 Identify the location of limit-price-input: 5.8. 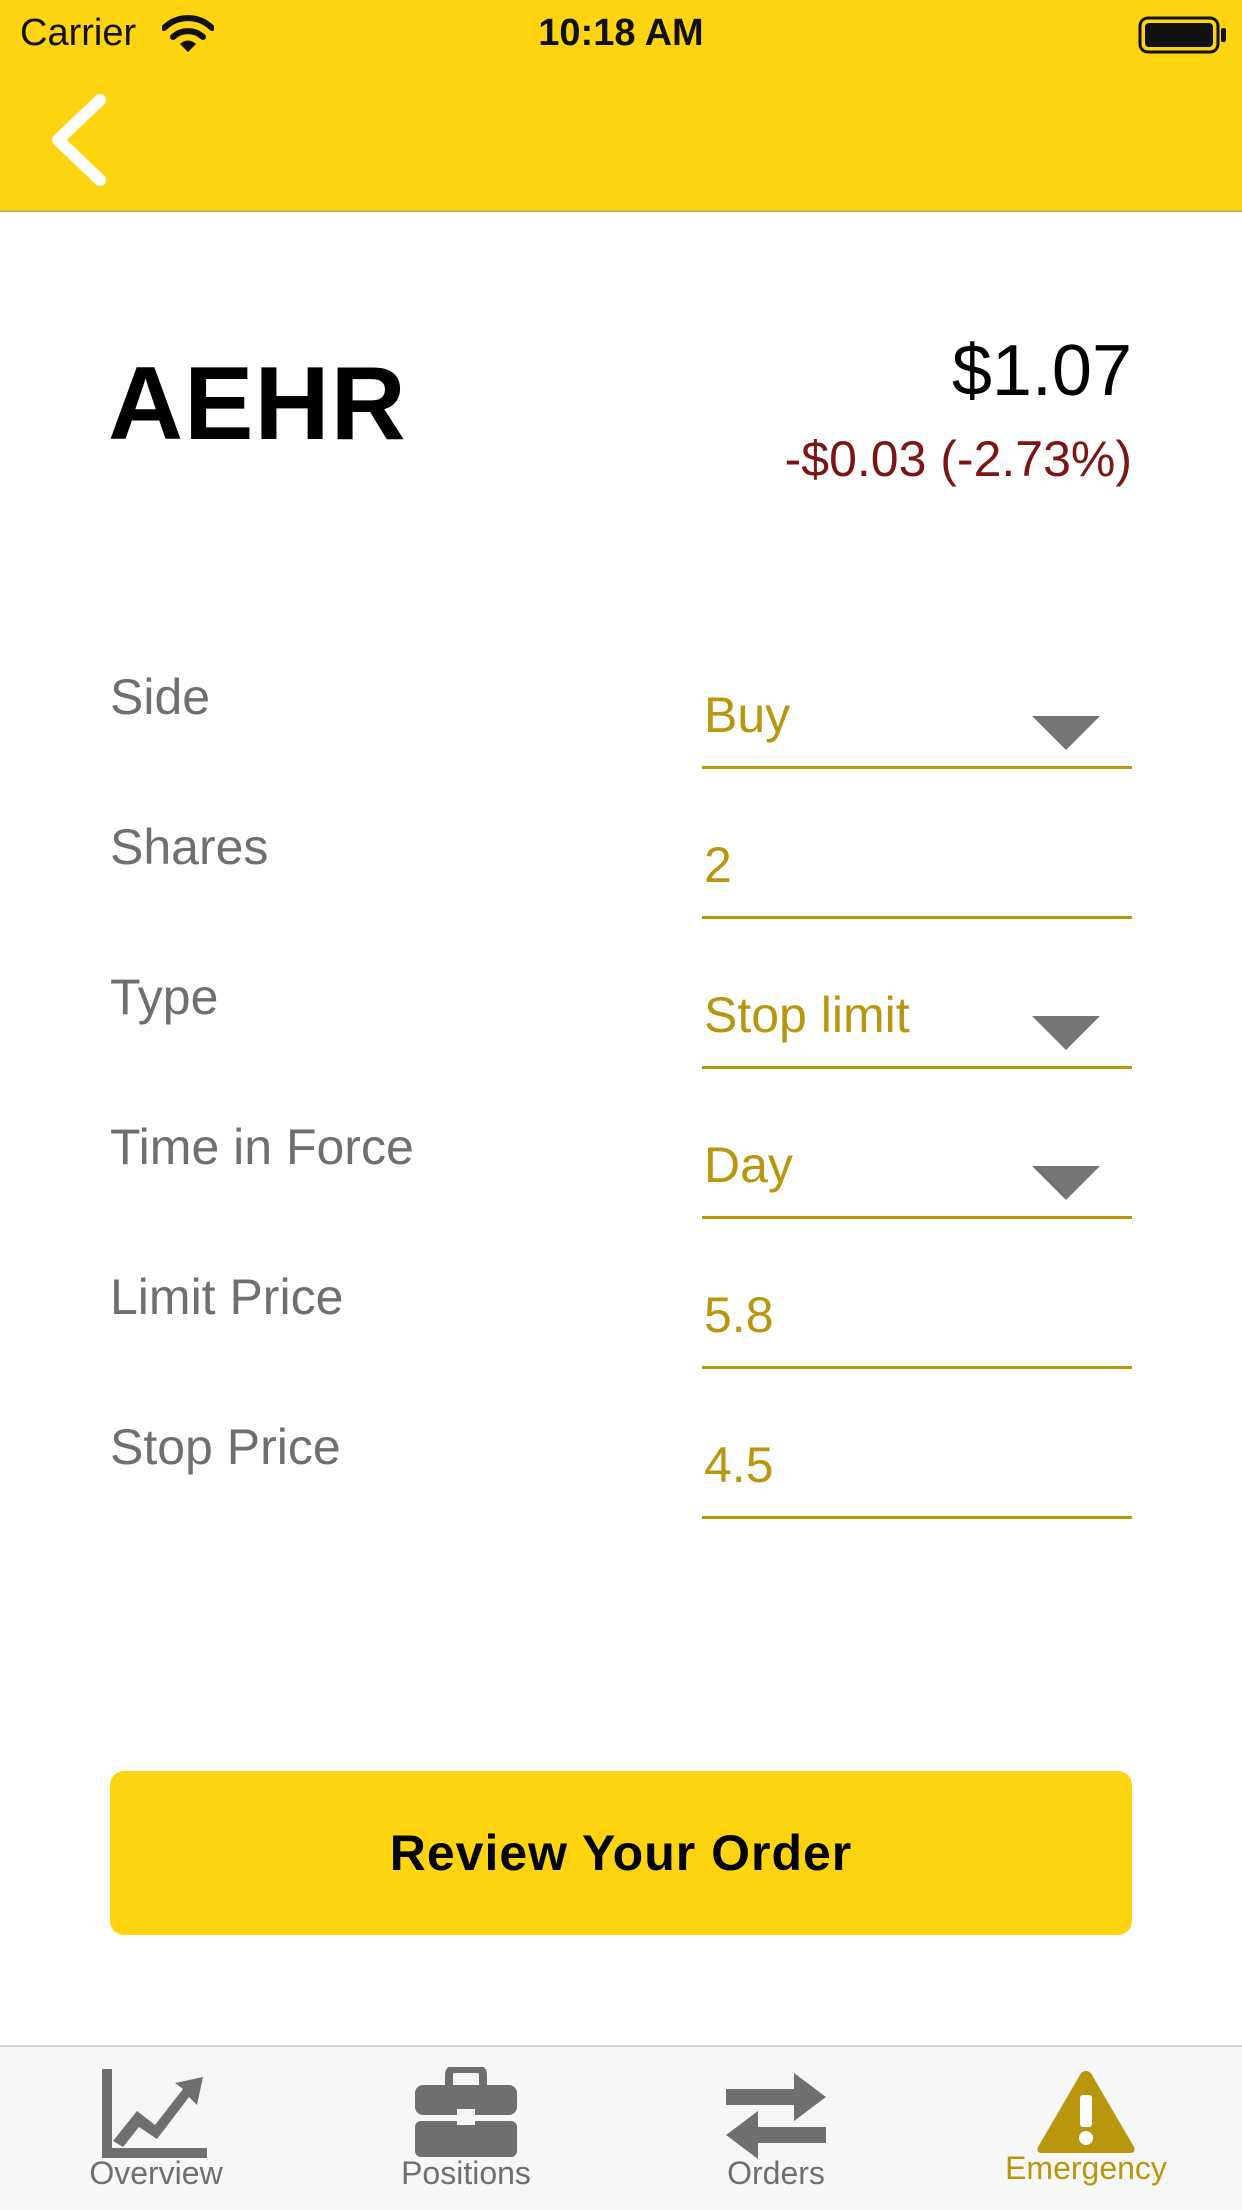
(917, 1325).